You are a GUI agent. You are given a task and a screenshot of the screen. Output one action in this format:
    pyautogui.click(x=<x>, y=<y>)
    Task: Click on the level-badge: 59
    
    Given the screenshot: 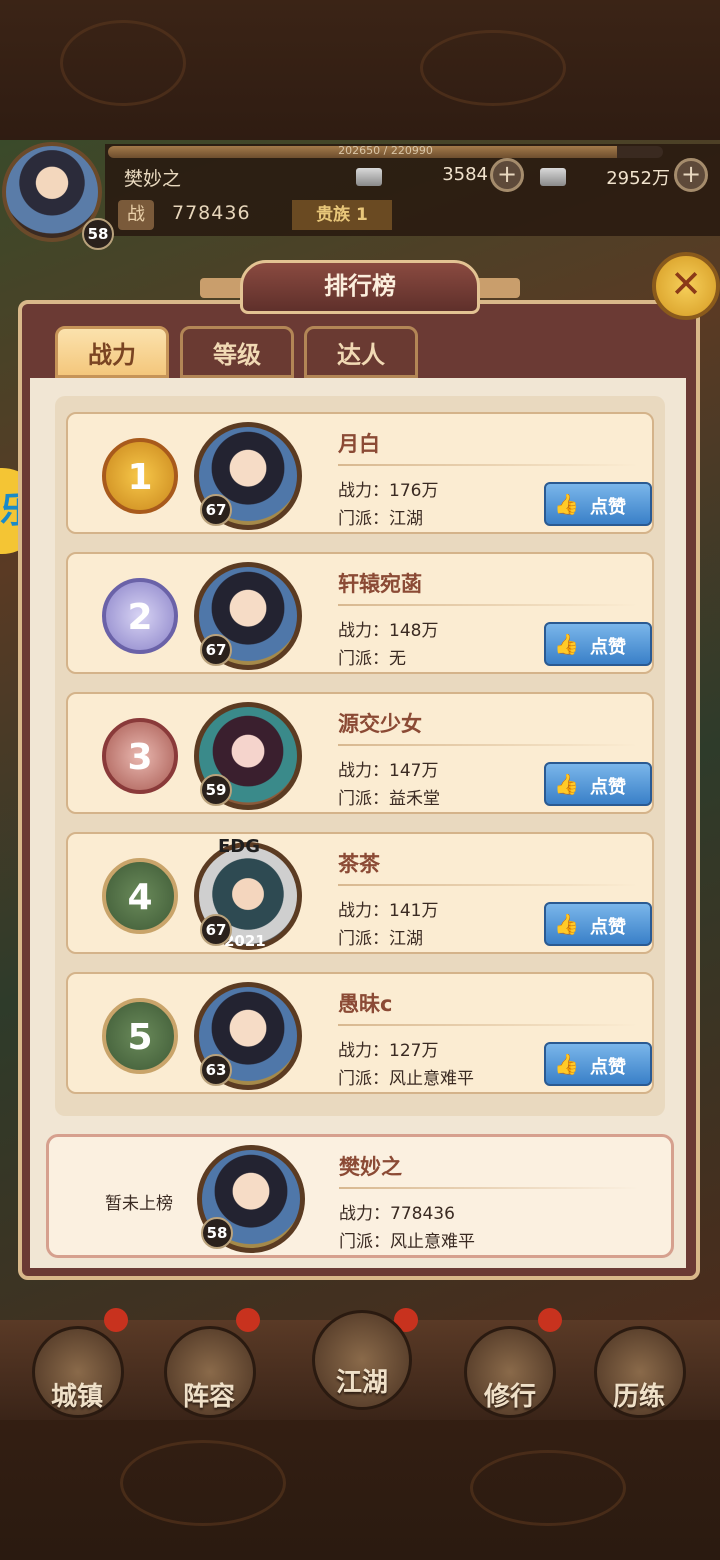 What is the action you would take?
    pyautogui.click(x=216, y=790)
    